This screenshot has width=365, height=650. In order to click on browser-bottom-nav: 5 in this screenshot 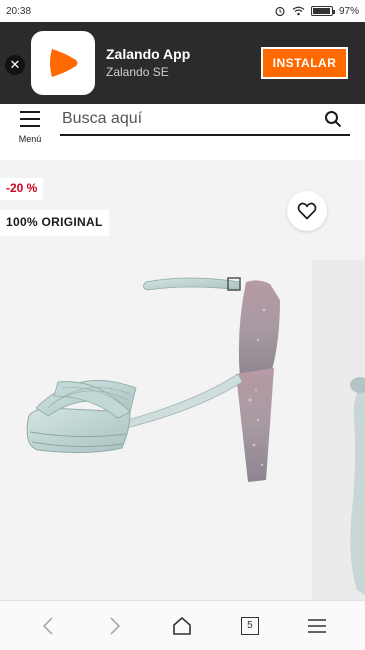, I will do `click(182, 625)`.